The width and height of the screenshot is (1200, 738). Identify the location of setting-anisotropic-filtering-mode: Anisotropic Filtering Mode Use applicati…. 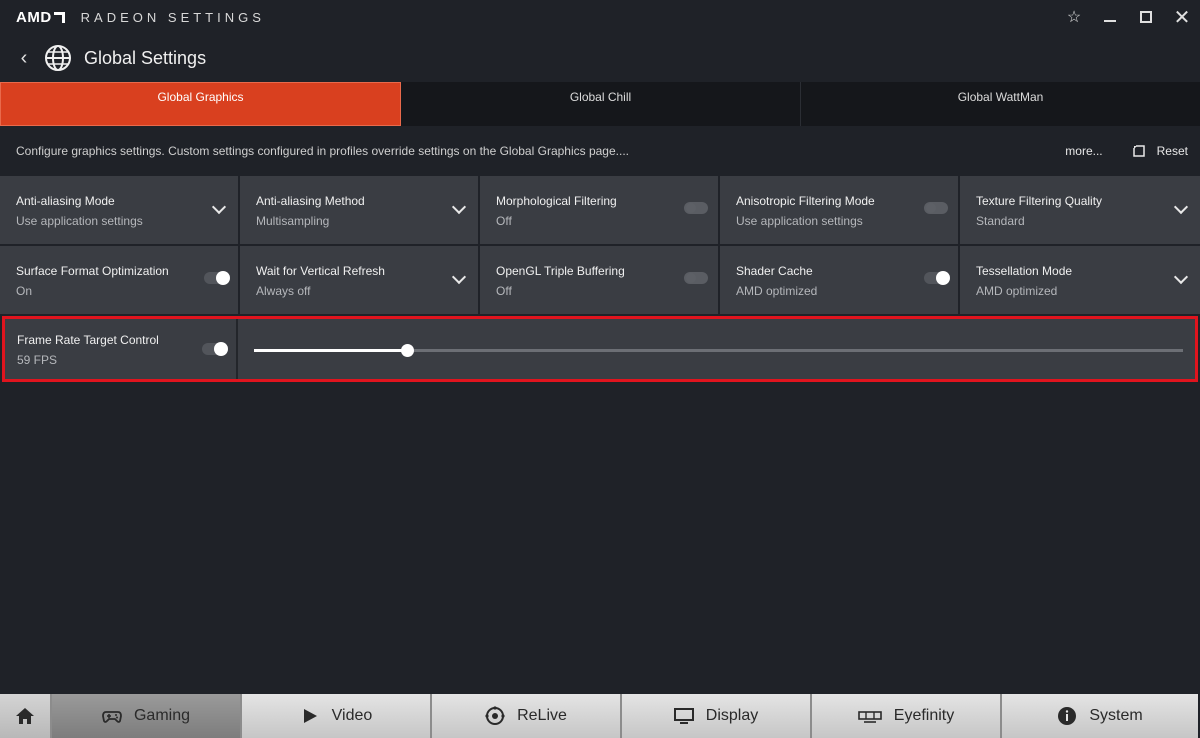
(839, 210).